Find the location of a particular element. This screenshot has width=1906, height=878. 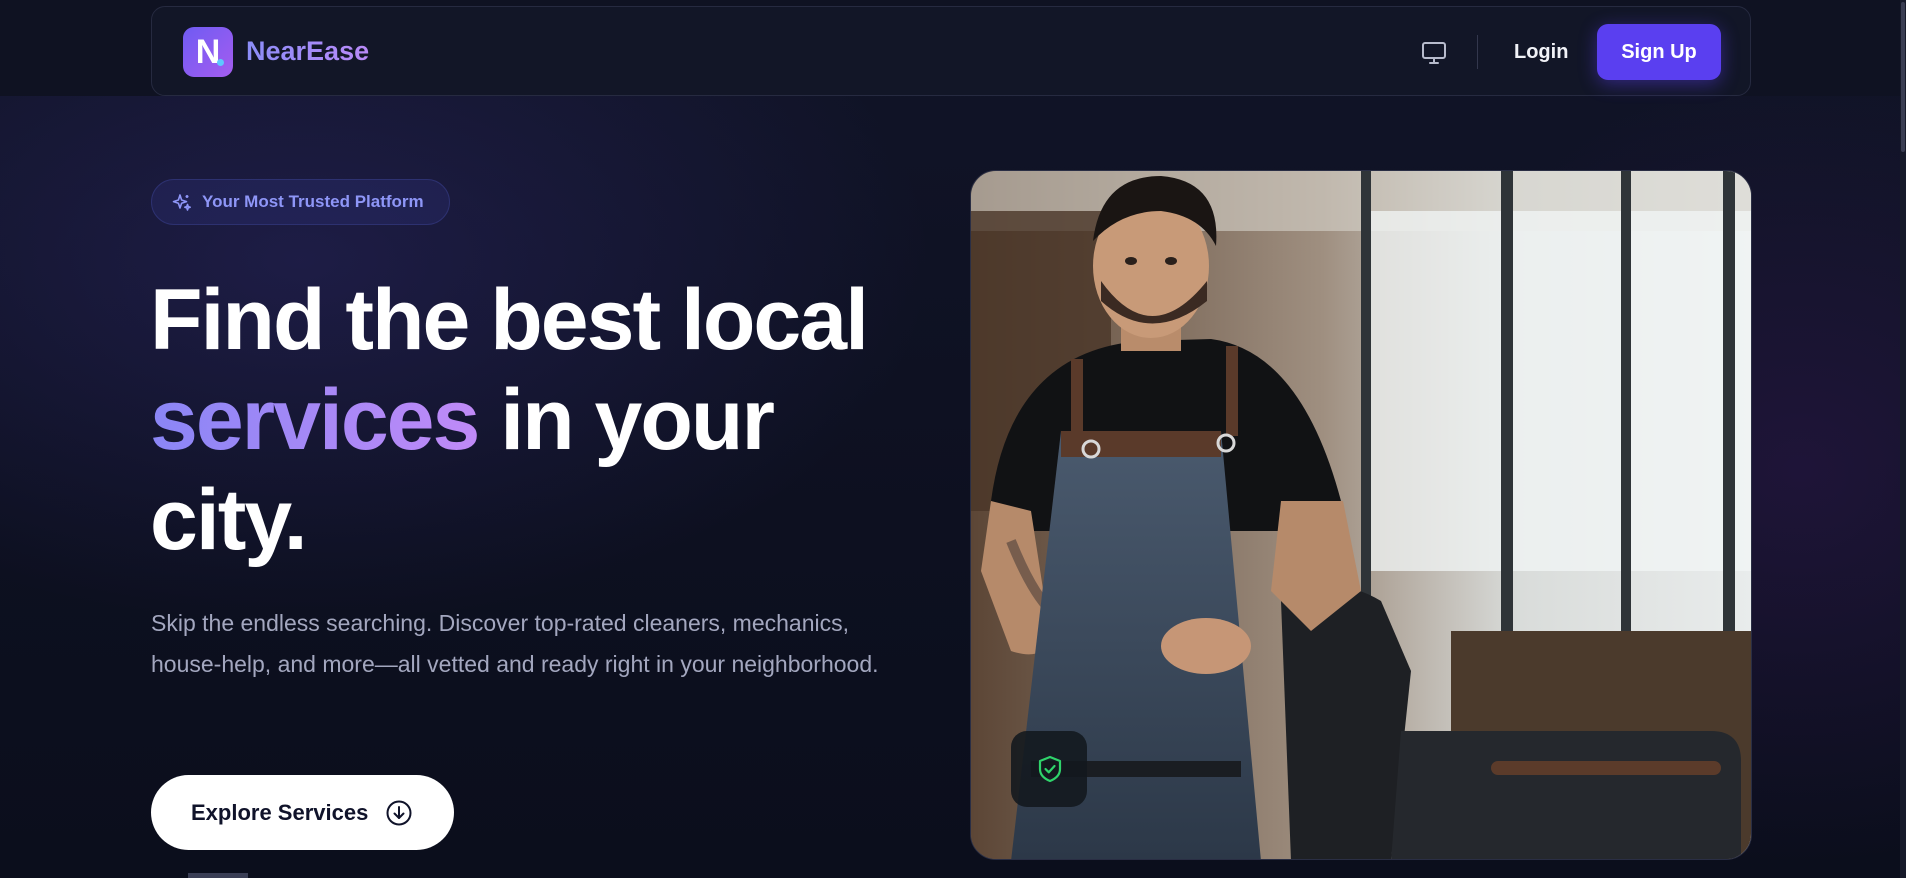

headline-accent: services is located at coordinates (315, 420).